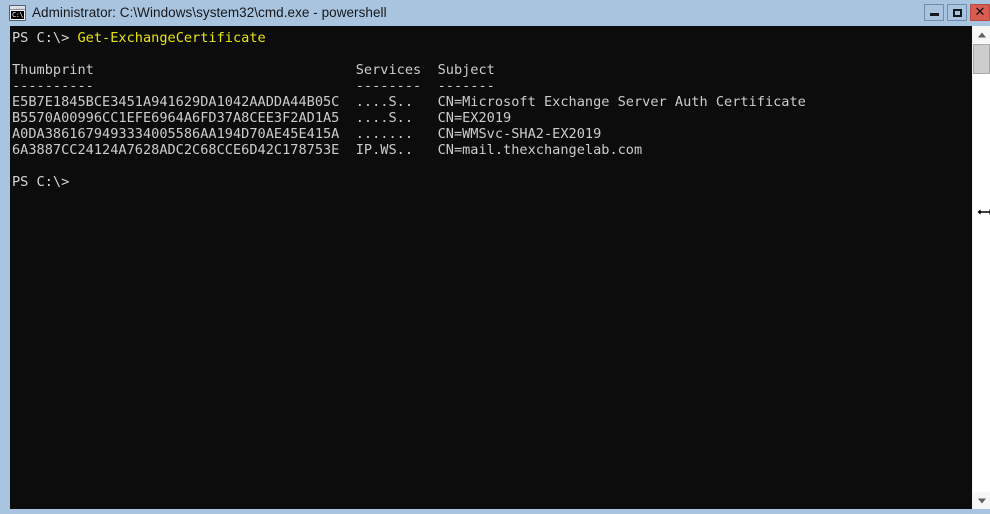 The height and width of the screenshot is (514, 990). I want to click on table-header-row: Thumbprint Services Subject, so click(253, 70).